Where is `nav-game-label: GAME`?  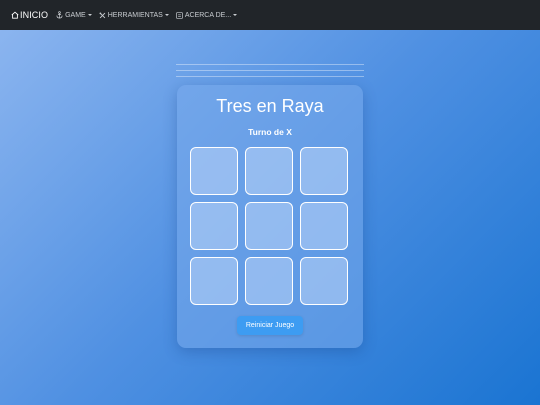 nav-game-label: GAME is located at coordinates (75, 15).